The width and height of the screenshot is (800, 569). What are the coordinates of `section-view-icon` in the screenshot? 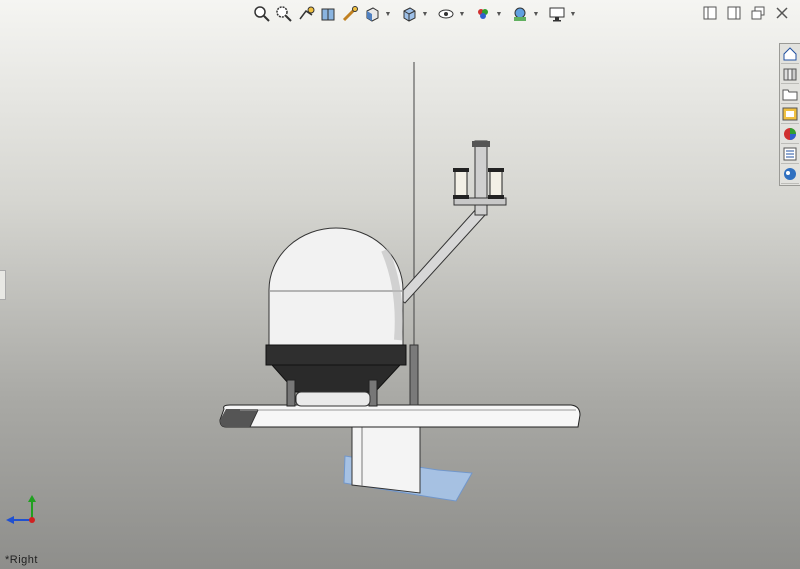 It's located at (328, 14).